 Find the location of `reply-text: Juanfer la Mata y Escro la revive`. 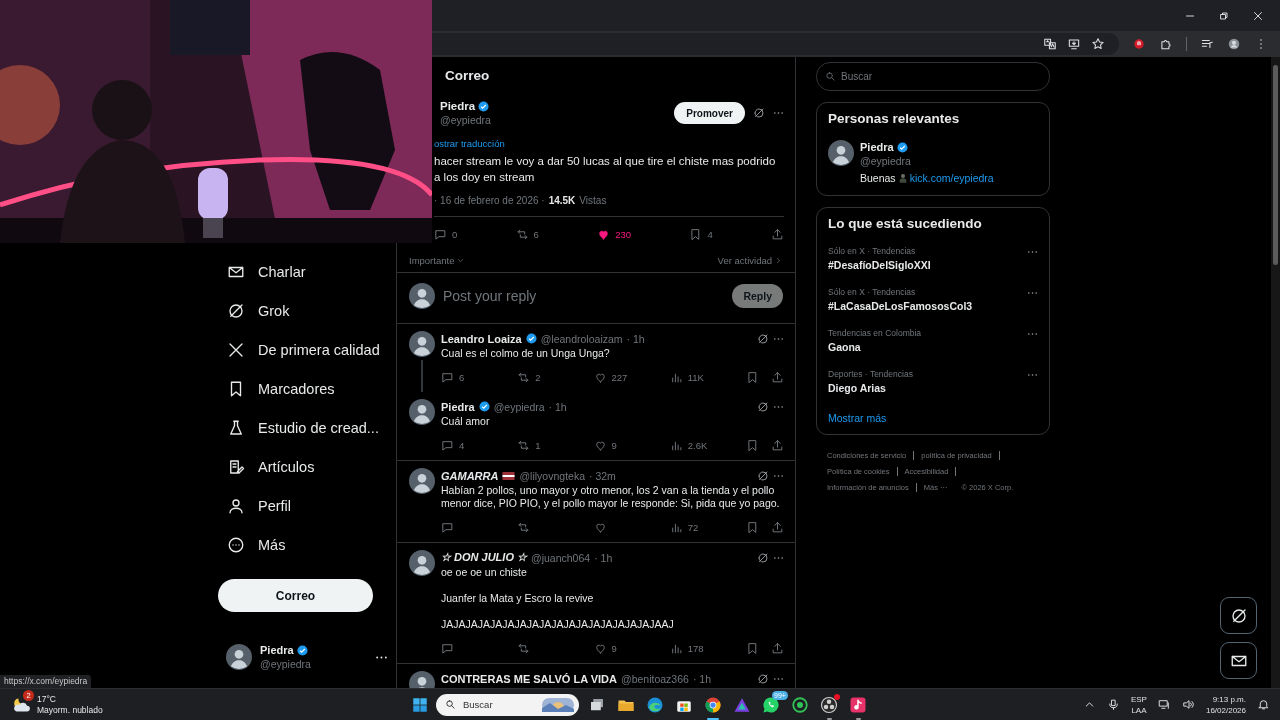

reply-text: Juanfer la Mata y Escro la revive is located at coordinates (517, 598).